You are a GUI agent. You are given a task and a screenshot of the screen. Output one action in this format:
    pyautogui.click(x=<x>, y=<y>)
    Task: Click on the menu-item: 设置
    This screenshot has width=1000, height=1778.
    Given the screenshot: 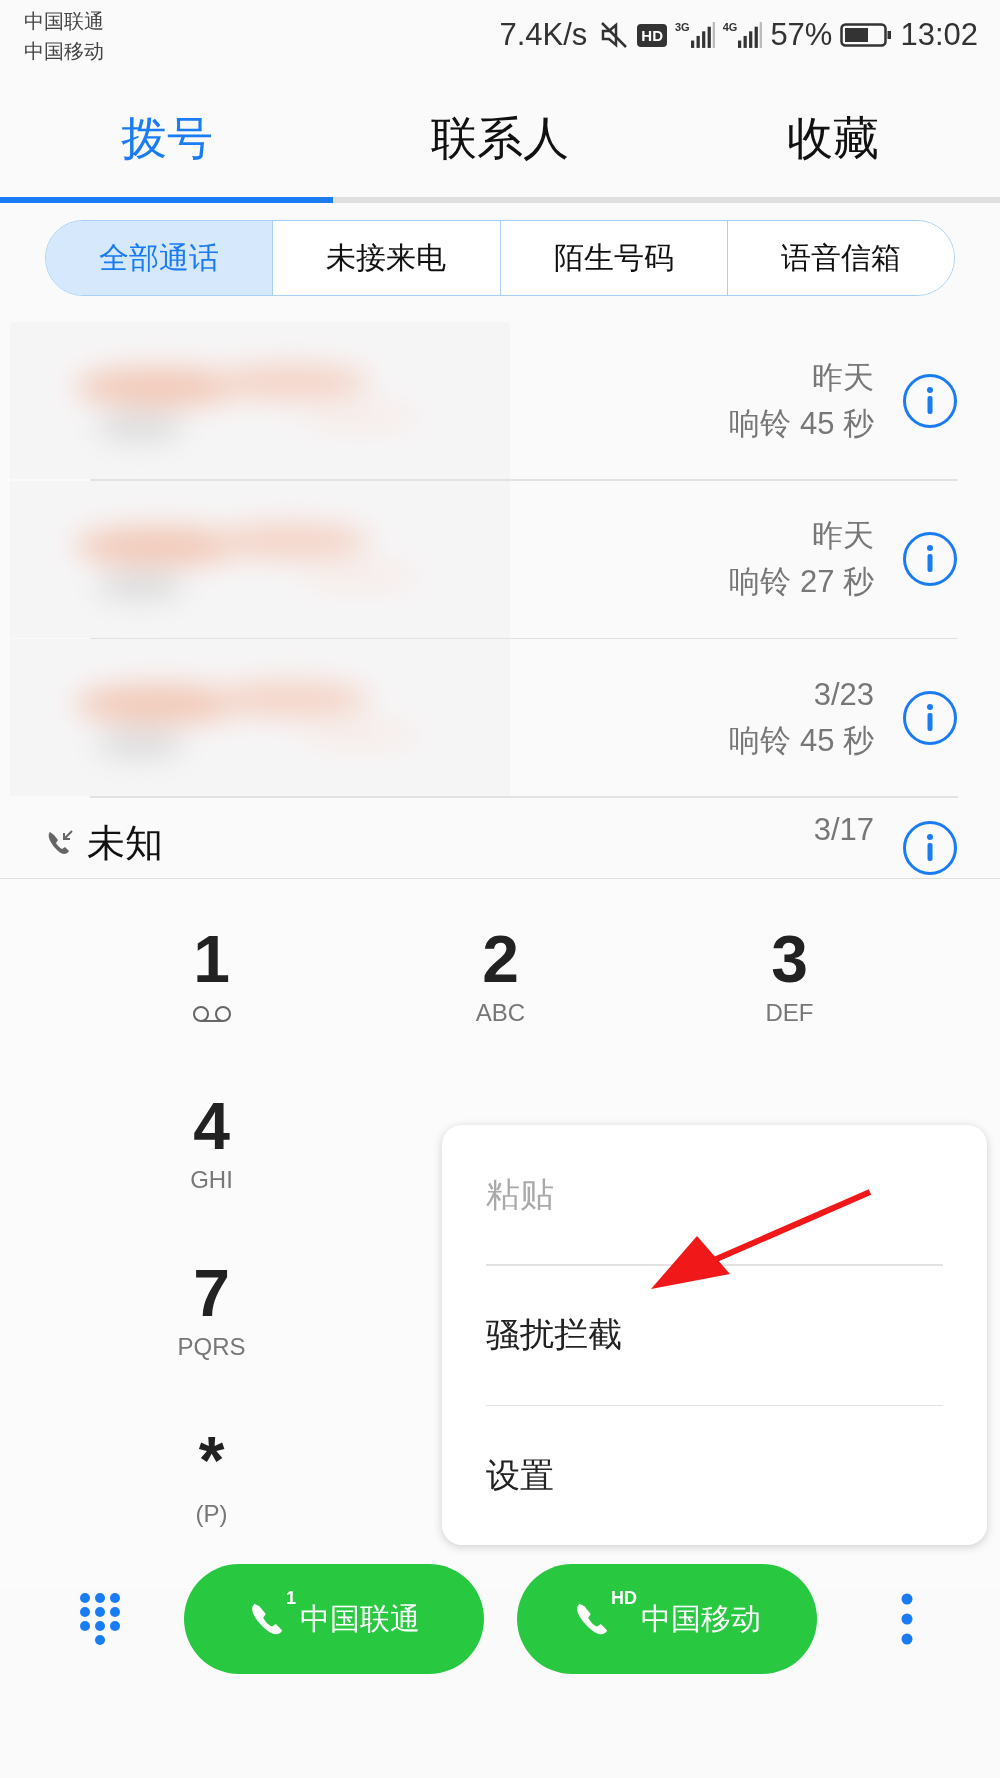 What is the action you would take?
    pyautogui.click(x=714, y=1475)
    